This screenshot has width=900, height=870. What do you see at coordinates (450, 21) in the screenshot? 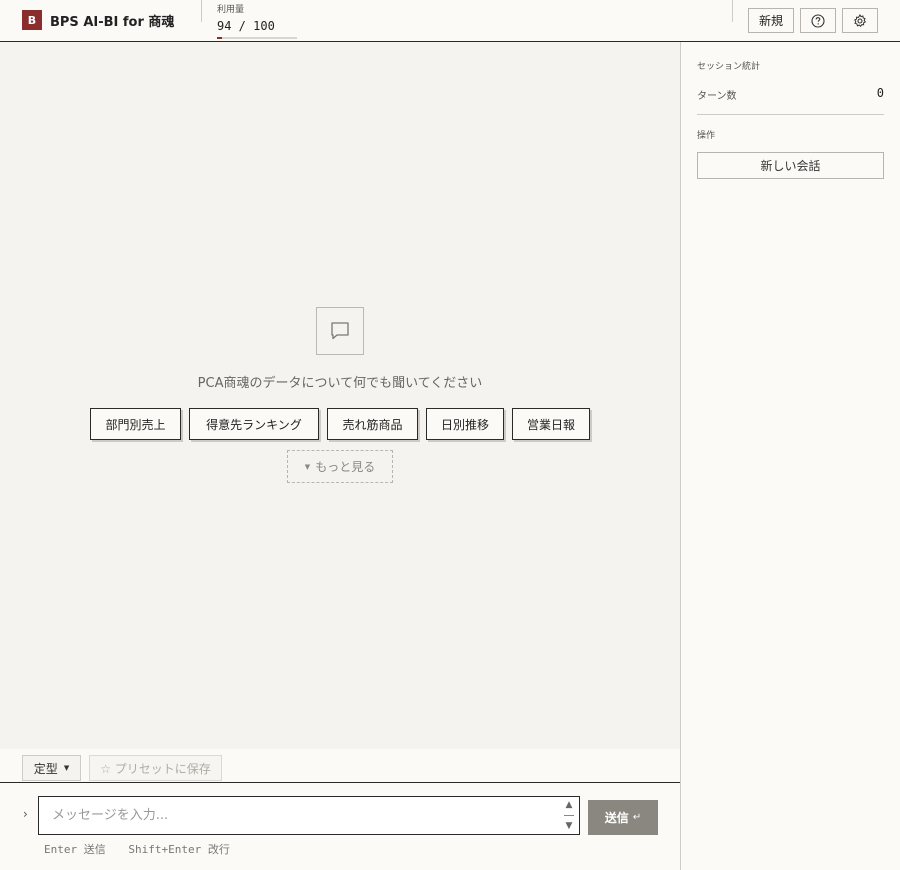
I see `app-header: B BPS AI-BI for 商魂 利用量 94 / 100 新規` at bounding box center [450, 21].